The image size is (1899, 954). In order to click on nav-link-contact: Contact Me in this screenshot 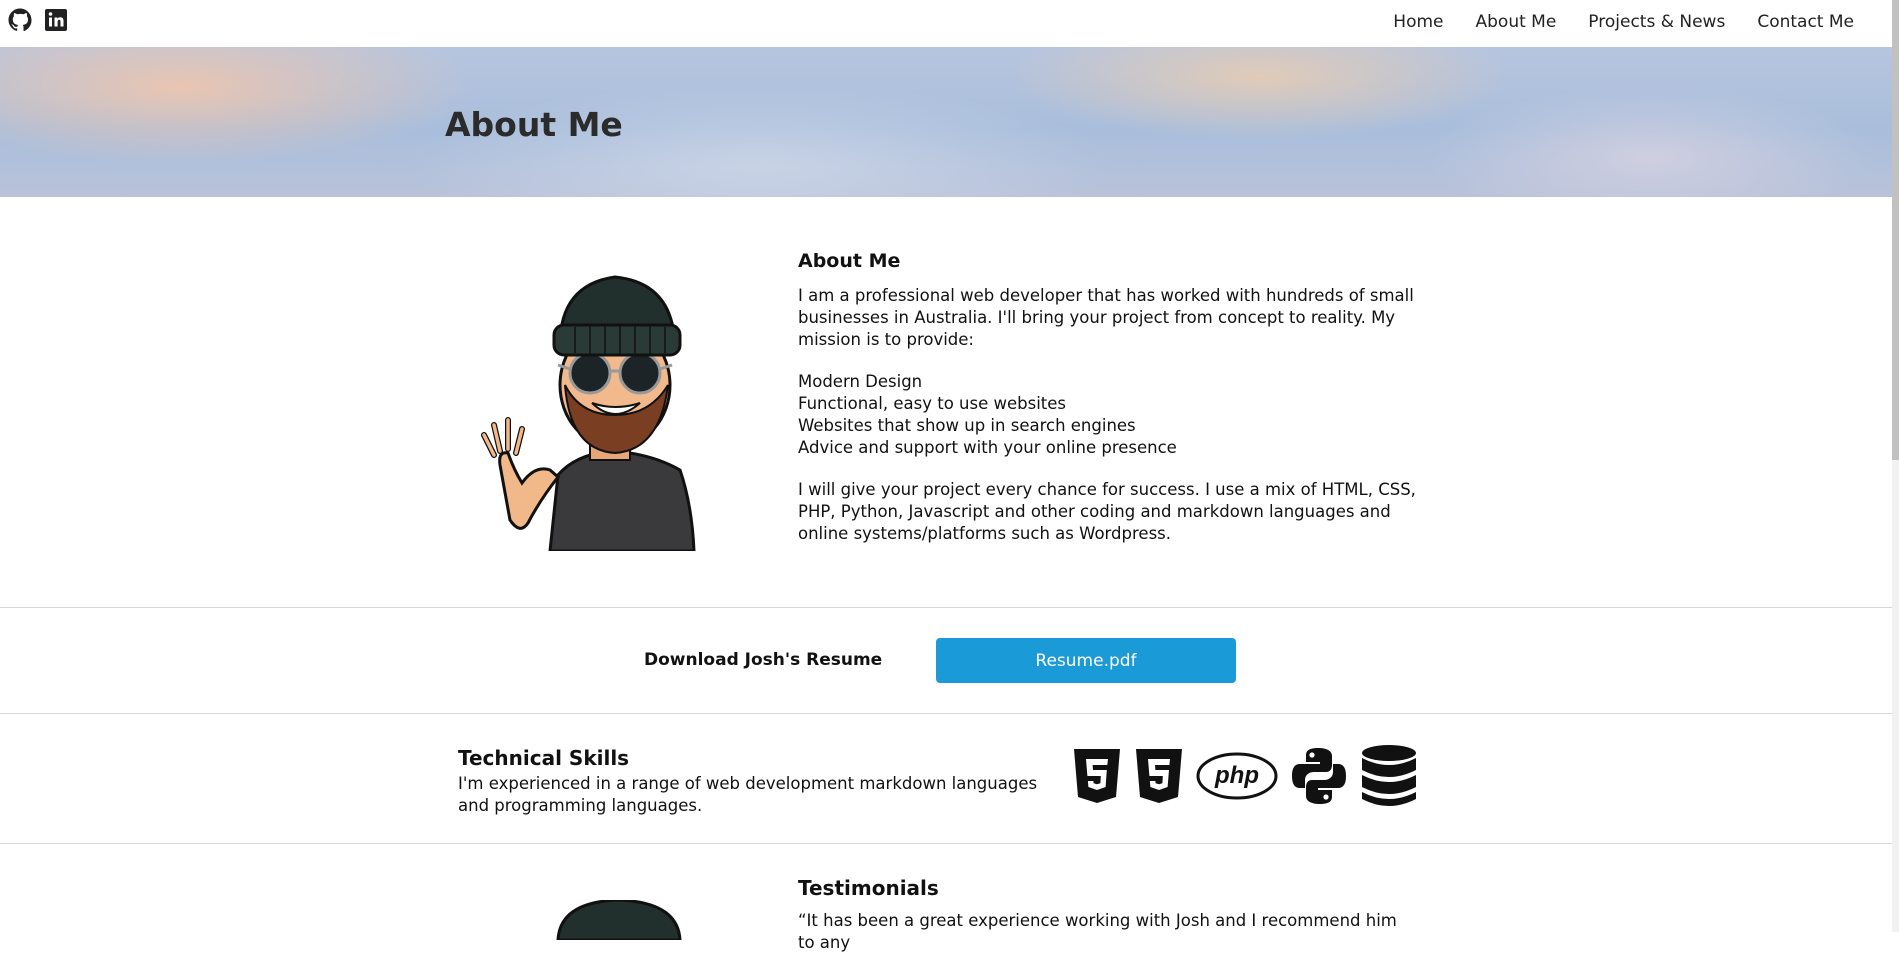, I will do `click(1805, 22)`.